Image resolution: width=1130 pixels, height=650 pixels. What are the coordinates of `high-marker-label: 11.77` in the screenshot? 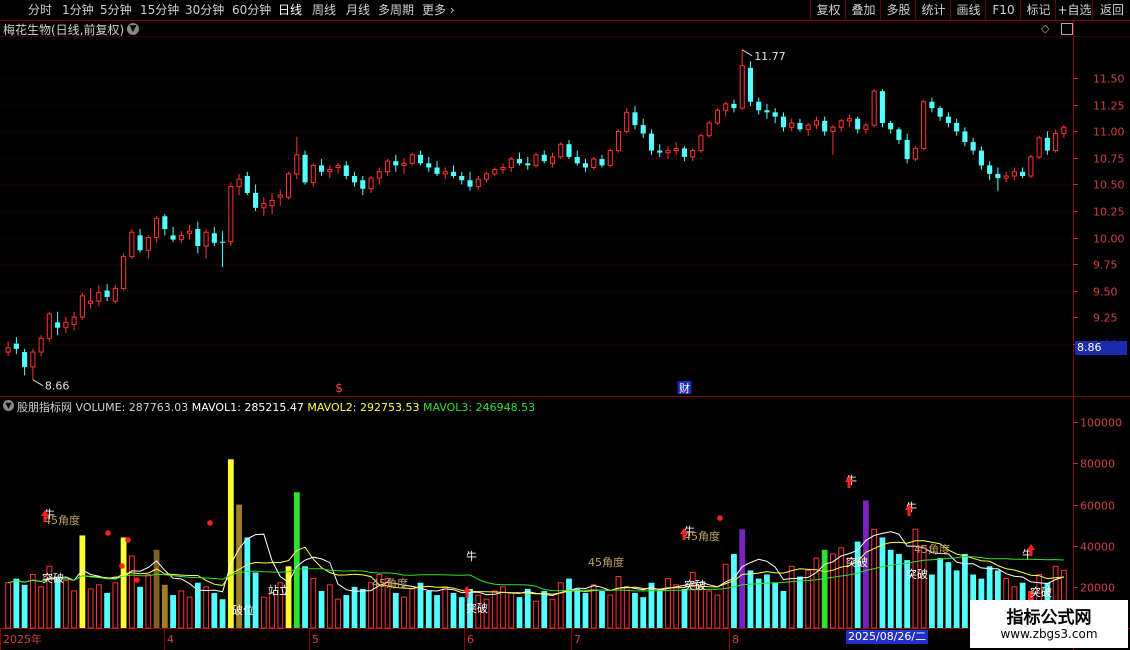 It's located at (770, 56).